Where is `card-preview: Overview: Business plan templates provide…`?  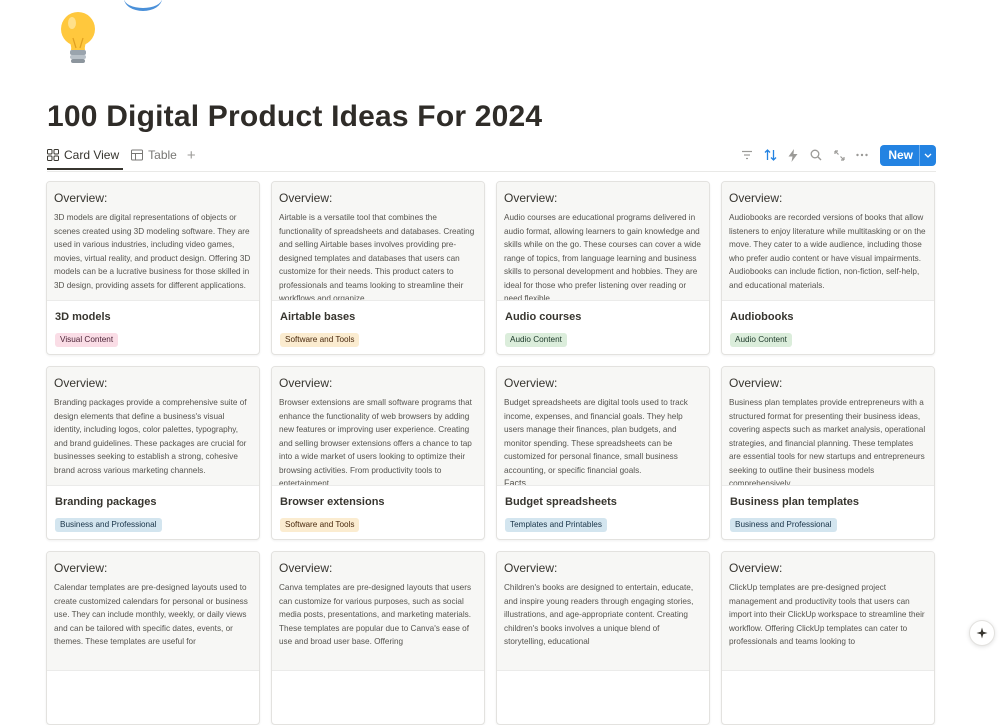
card-preview: Overview: Business plan templates provide… is located at coordinates (828, 426).